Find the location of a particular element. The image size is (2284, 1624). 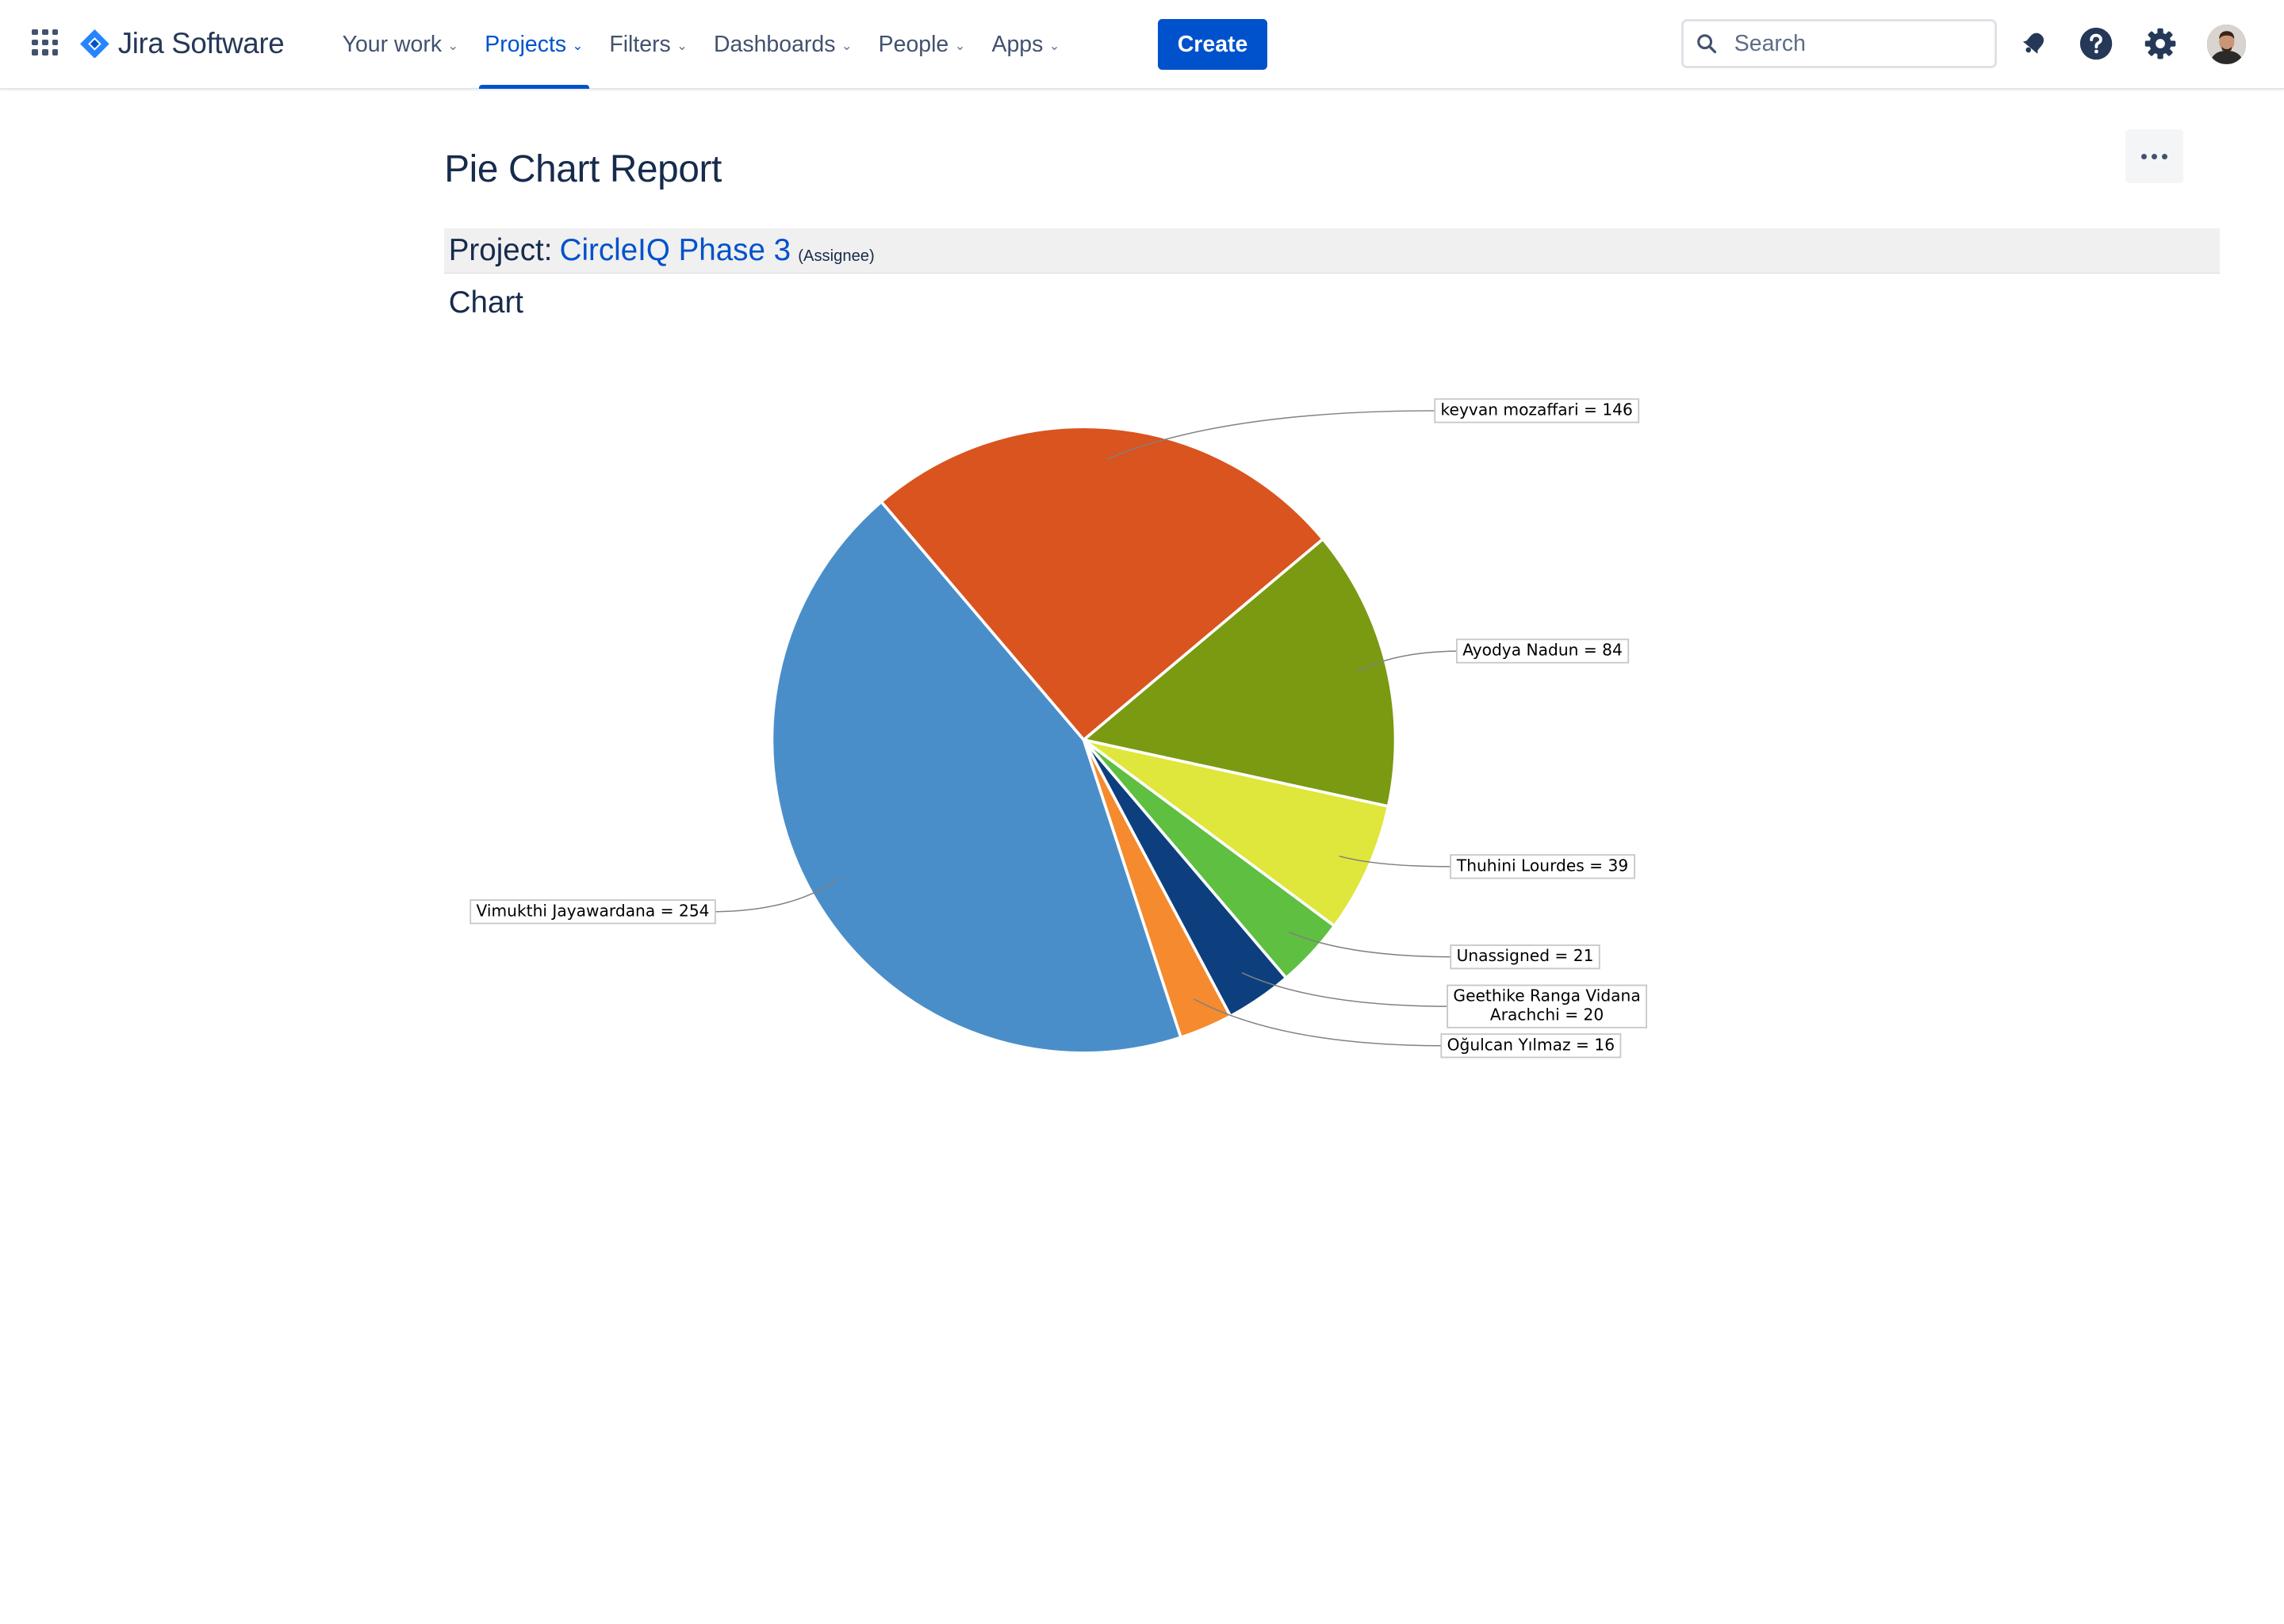

slice-label-line: Ayodya Nadun = 84 is located at coordinates (1542, 650).